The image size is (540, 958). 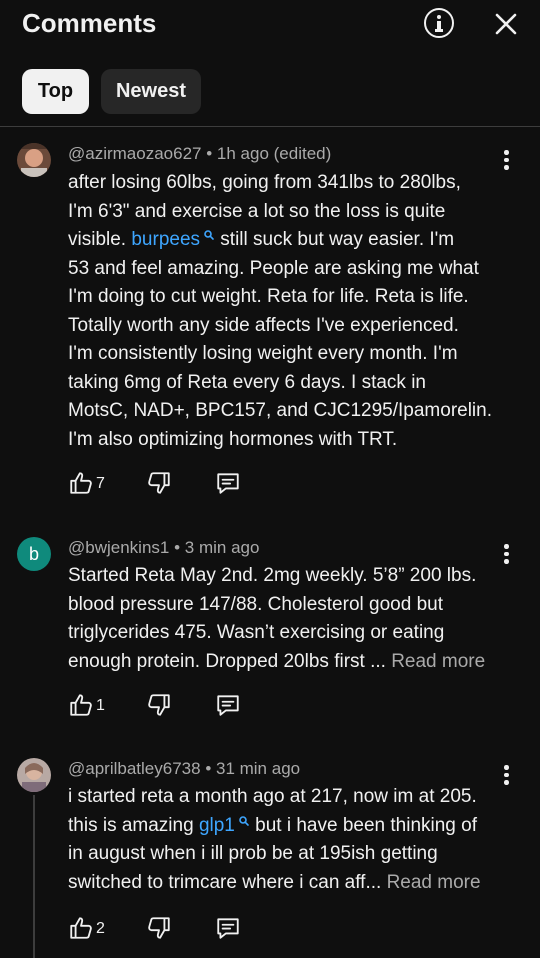 What do you see at coordinates (55, 91) in the screenshot?
I see `sort-top-chip: Top` at bounding box center [55, 91].